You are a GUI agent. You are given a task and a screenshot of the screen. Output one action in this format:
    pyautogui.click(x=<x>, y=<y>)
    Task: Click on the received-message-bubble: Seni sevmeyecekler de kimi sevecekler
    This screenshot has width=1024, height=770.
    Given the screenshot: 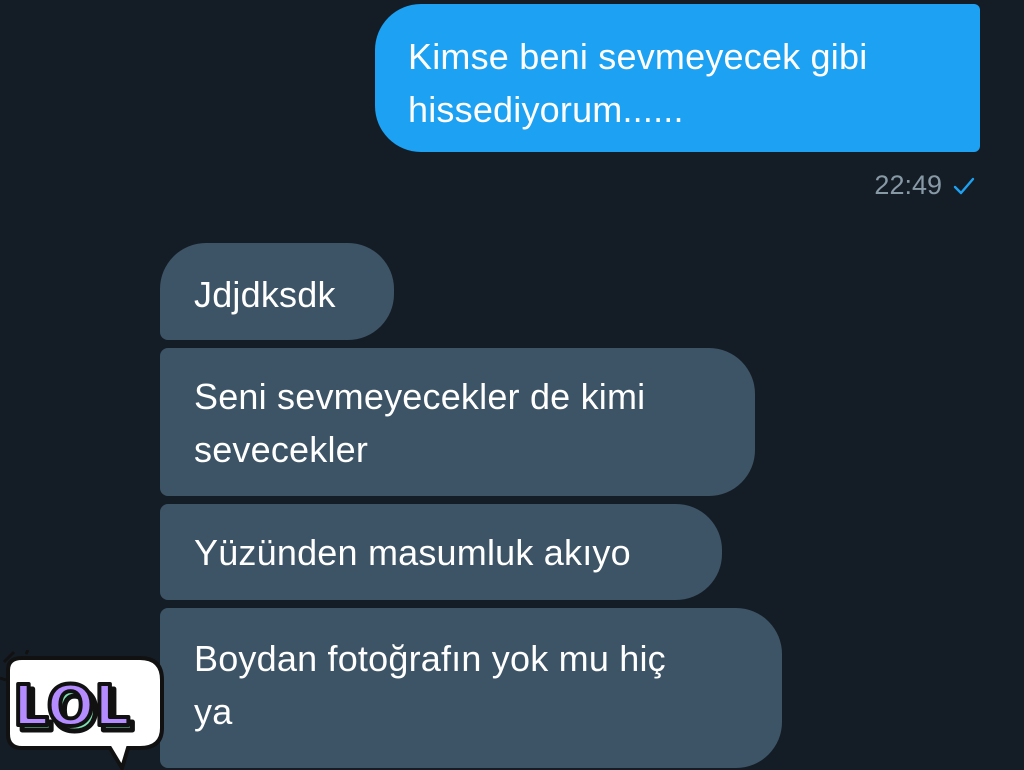 What is the action you would take?
    pyautogui.click(x=457, y=422)
    